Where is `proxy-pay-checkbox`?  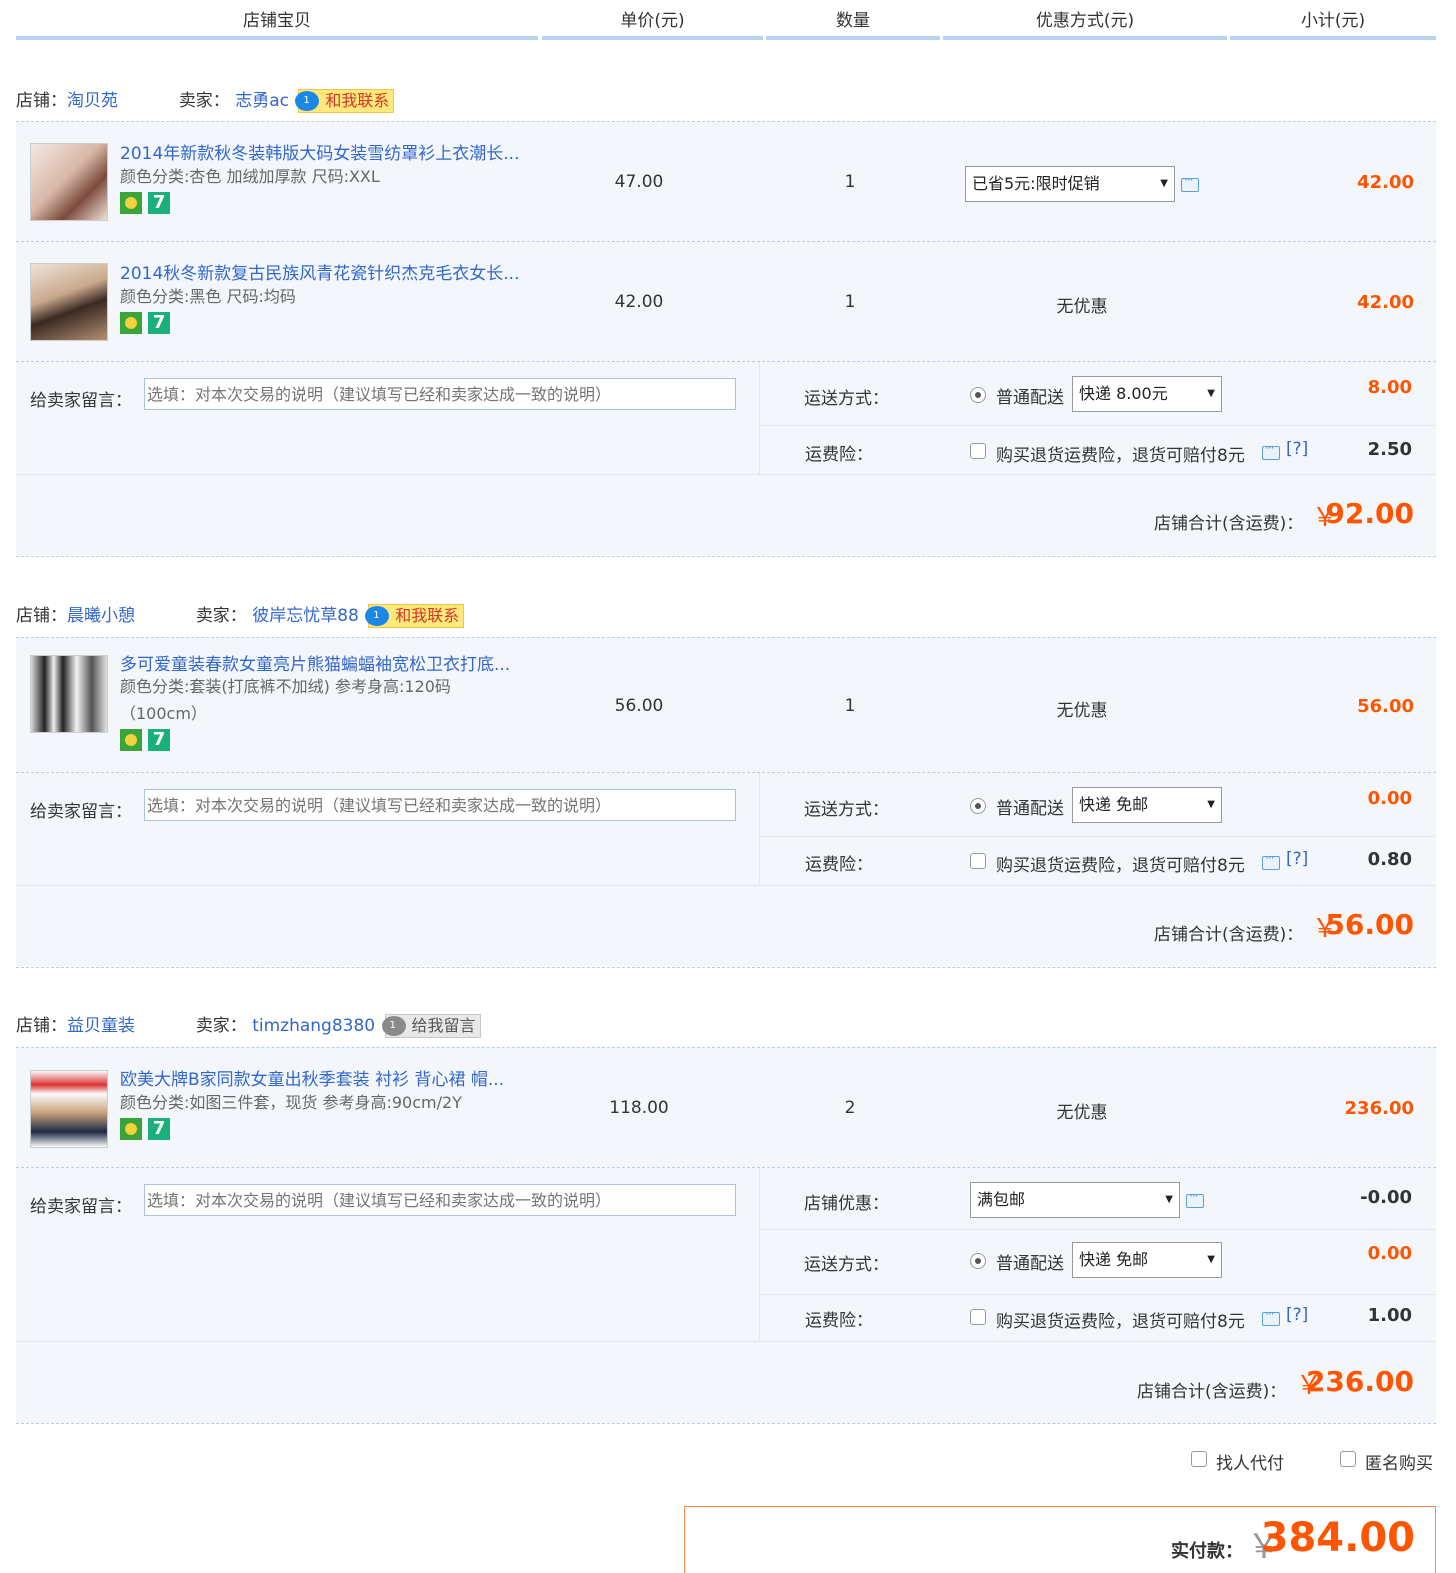 proxy-pay-checkbox is located at coordinates (1199, 1459).